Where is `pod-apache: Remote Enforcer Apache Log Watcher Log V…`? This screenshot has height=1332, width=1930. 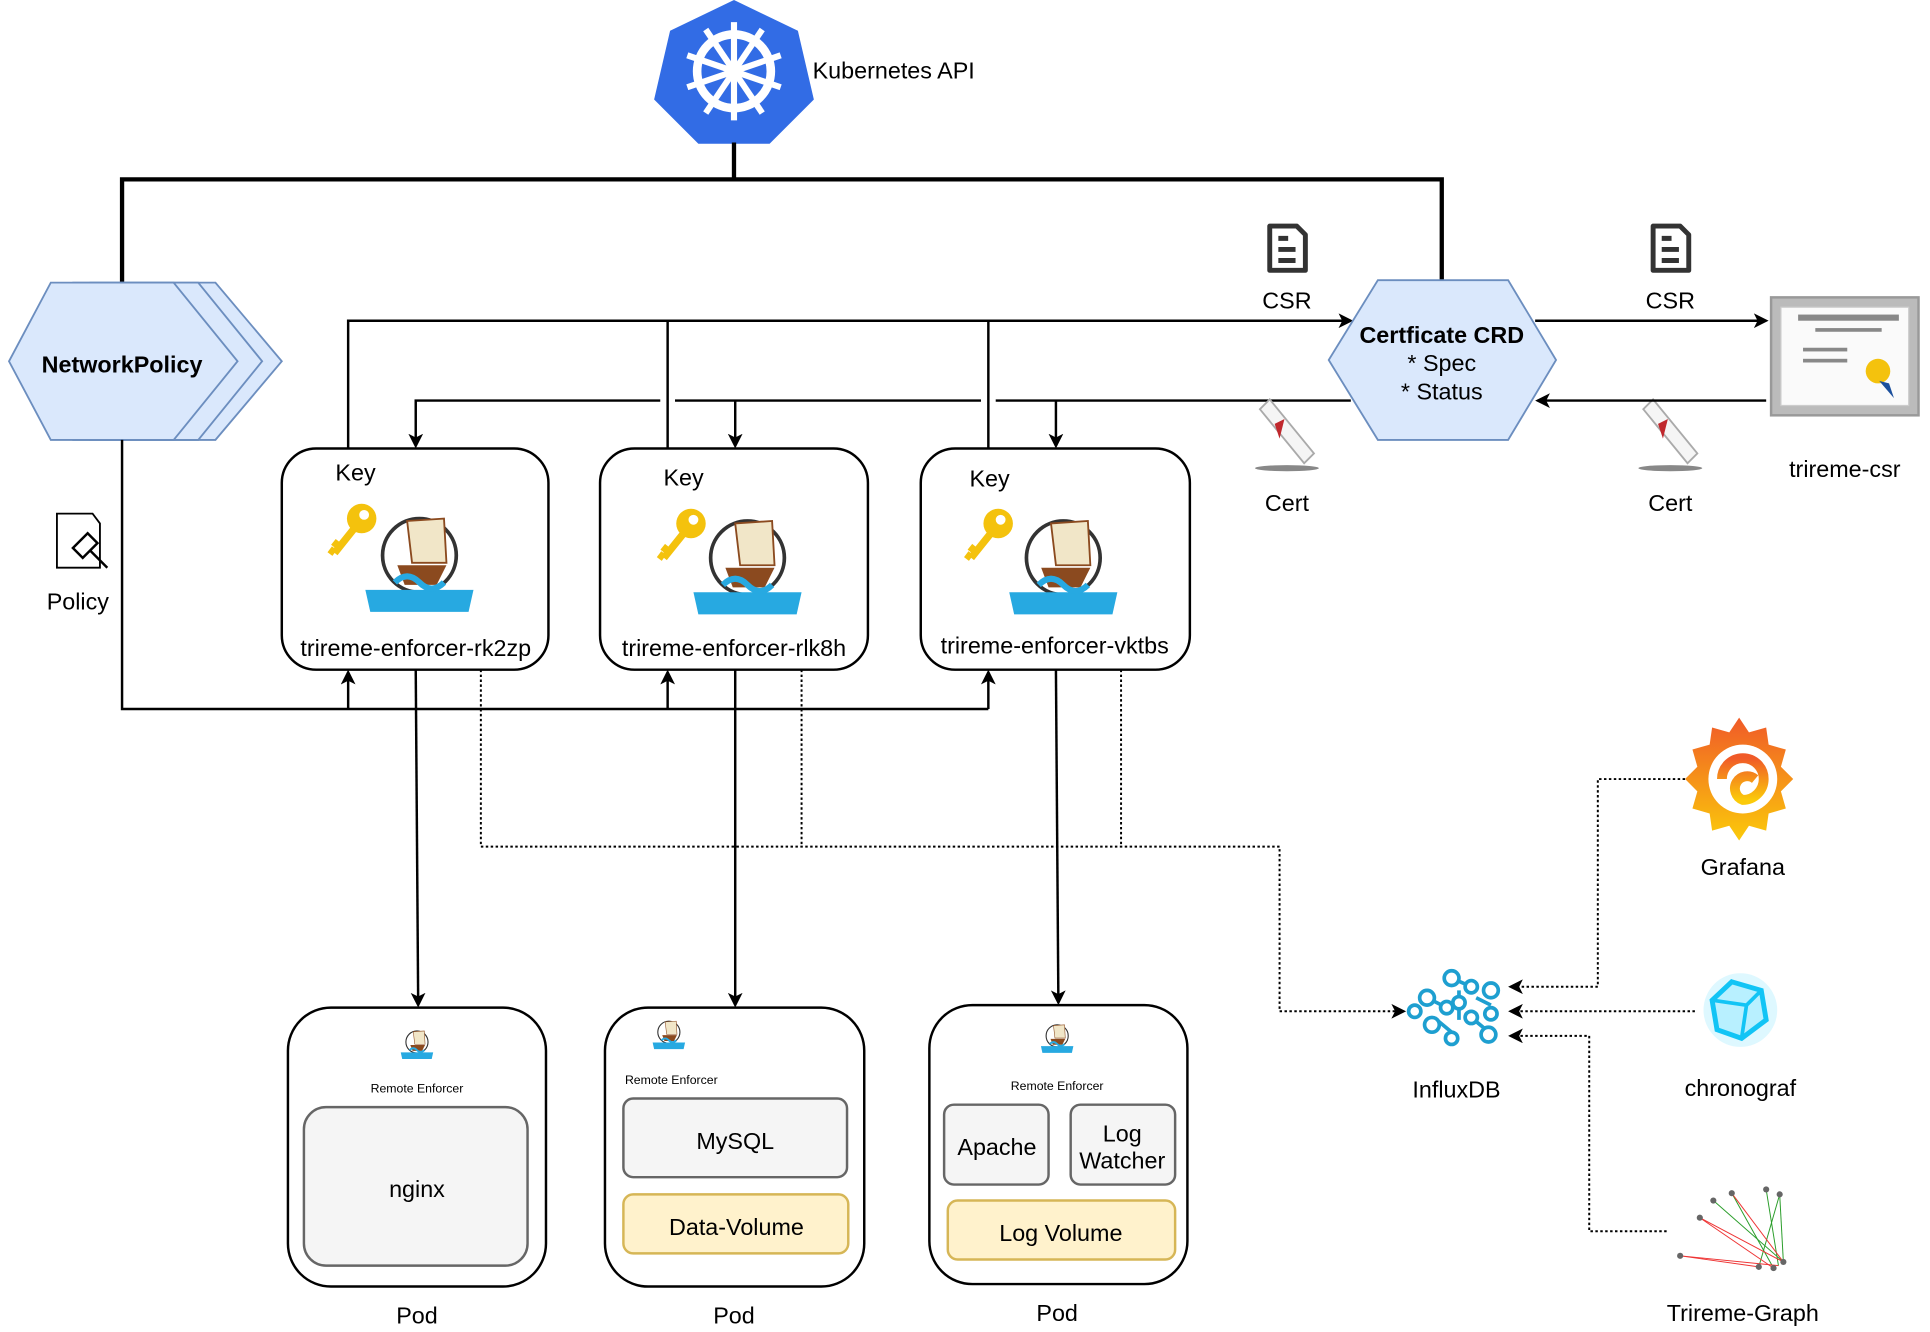 pod-apache: Remote Enforcer Apache Log Watcher Log V… is located at coordinates (1058, 1164).